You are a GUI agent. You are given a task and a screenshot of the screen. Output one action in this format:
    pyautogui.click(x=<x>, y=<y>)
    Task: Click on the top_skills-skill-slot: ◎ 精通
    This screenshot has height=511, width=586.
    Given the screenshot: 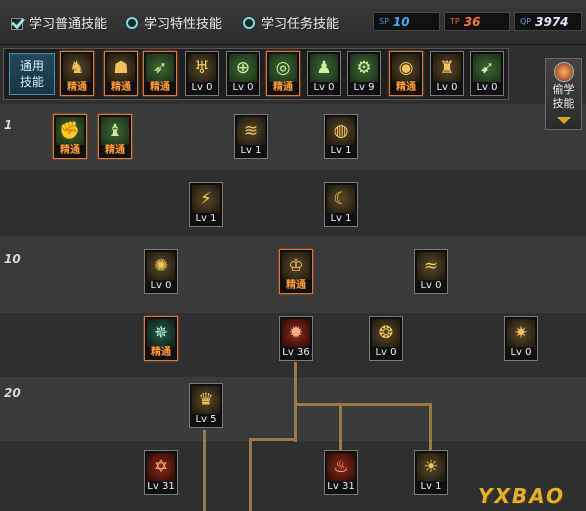 What is the action you would take?
    pyautogui.click(x=283, y=73)
    